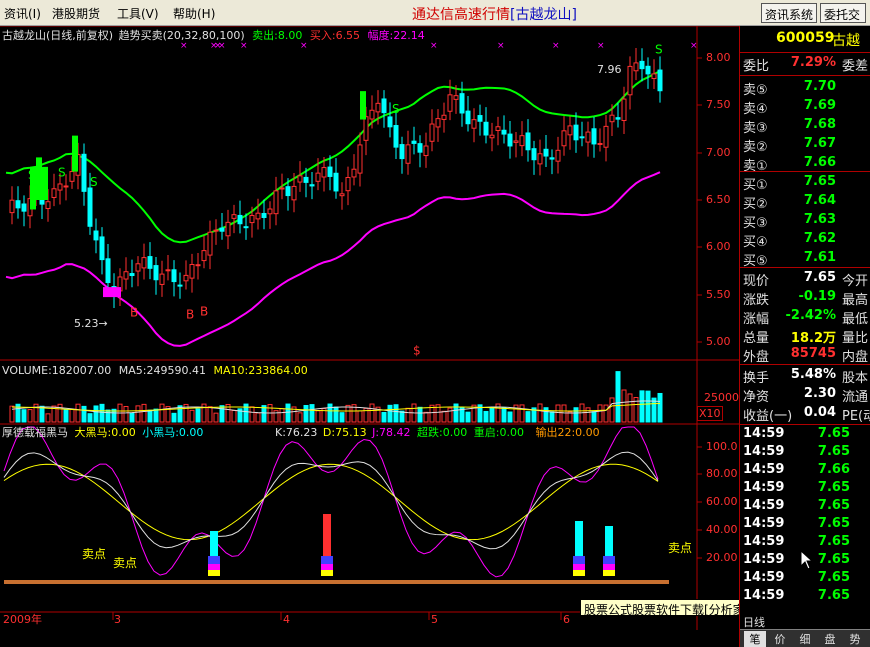  I want to click on menu-item-info: 资讯(I), so click(22, 13).